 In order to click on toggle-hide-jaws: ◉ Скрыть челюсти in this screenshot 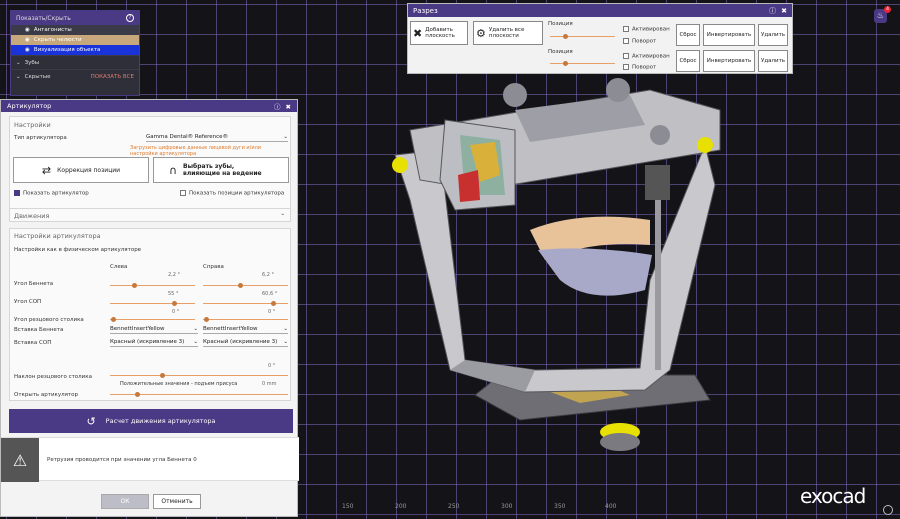, I will do `click(75, 40)`.